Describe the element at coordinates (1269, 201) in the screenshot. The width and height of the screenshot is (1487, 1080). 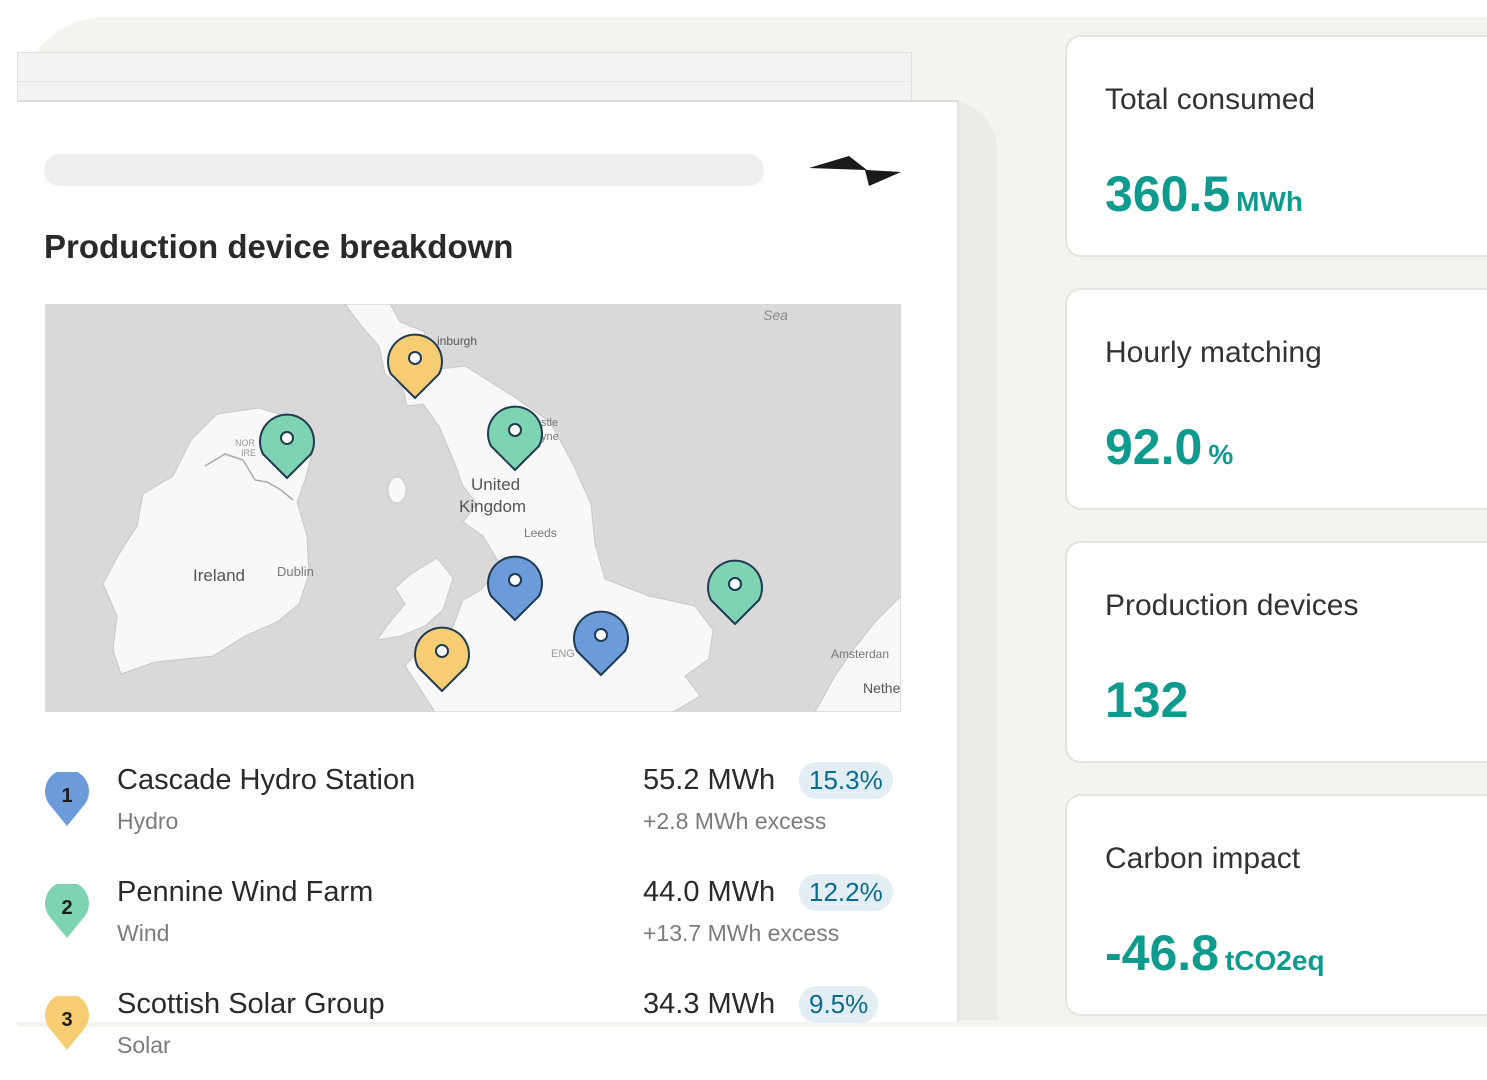
I see `stat-unit: MWh` at that location.